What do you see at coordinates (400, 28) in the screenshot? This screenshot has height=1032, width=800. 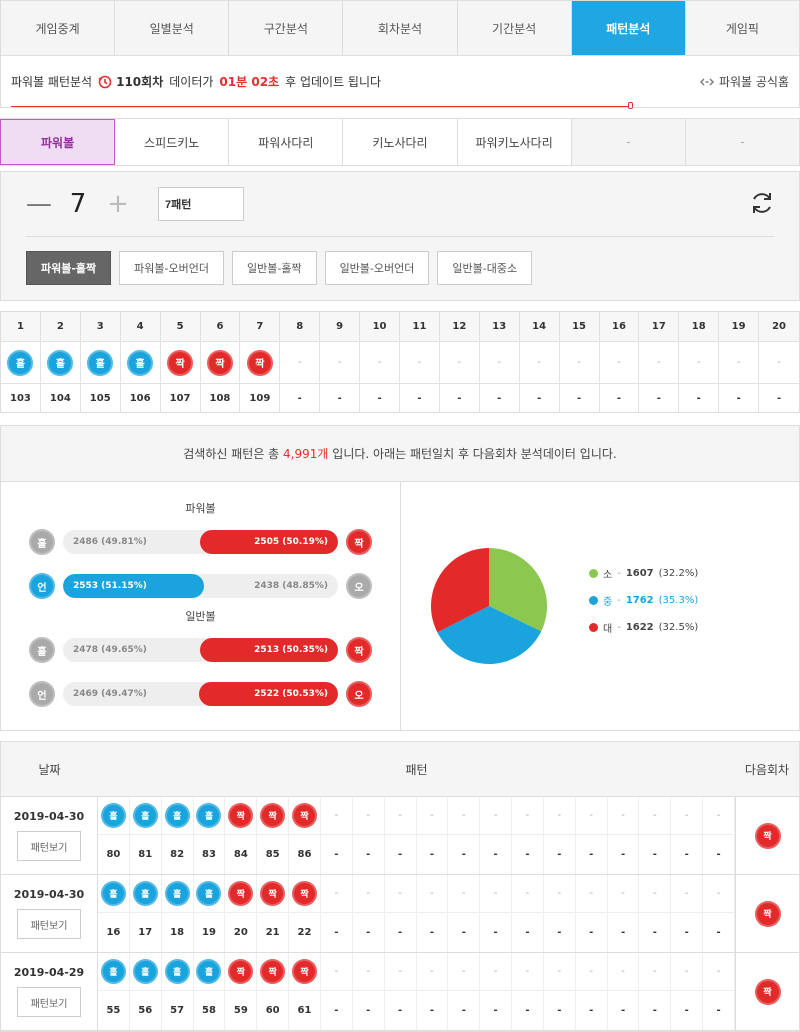 I see `nav-tab-4: 회차분석` at bounding box center [400, 28].